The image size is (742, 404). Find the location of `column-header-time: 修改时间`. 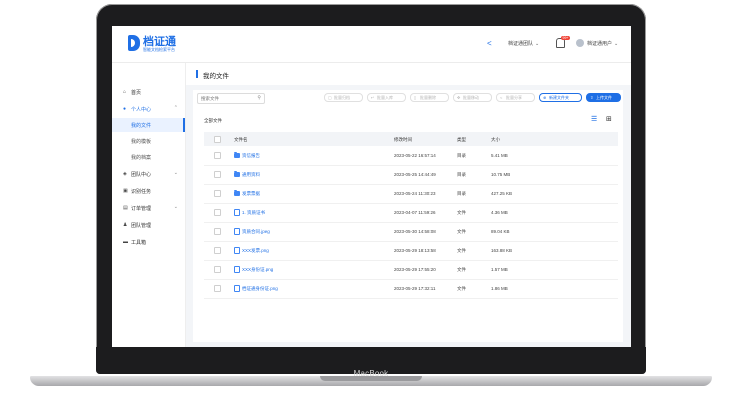

column-header-time: 修改时间 is located at coordinates (403, 140).